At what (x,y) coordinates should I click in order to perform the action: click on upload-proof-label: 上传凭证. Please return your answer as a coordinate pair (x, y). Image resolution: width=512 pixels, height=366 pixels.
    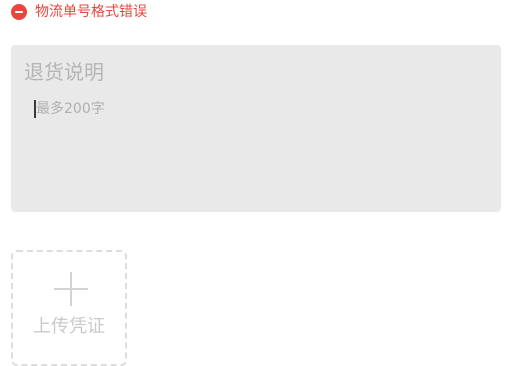
    Looking at the image, I should click on (69, 326).